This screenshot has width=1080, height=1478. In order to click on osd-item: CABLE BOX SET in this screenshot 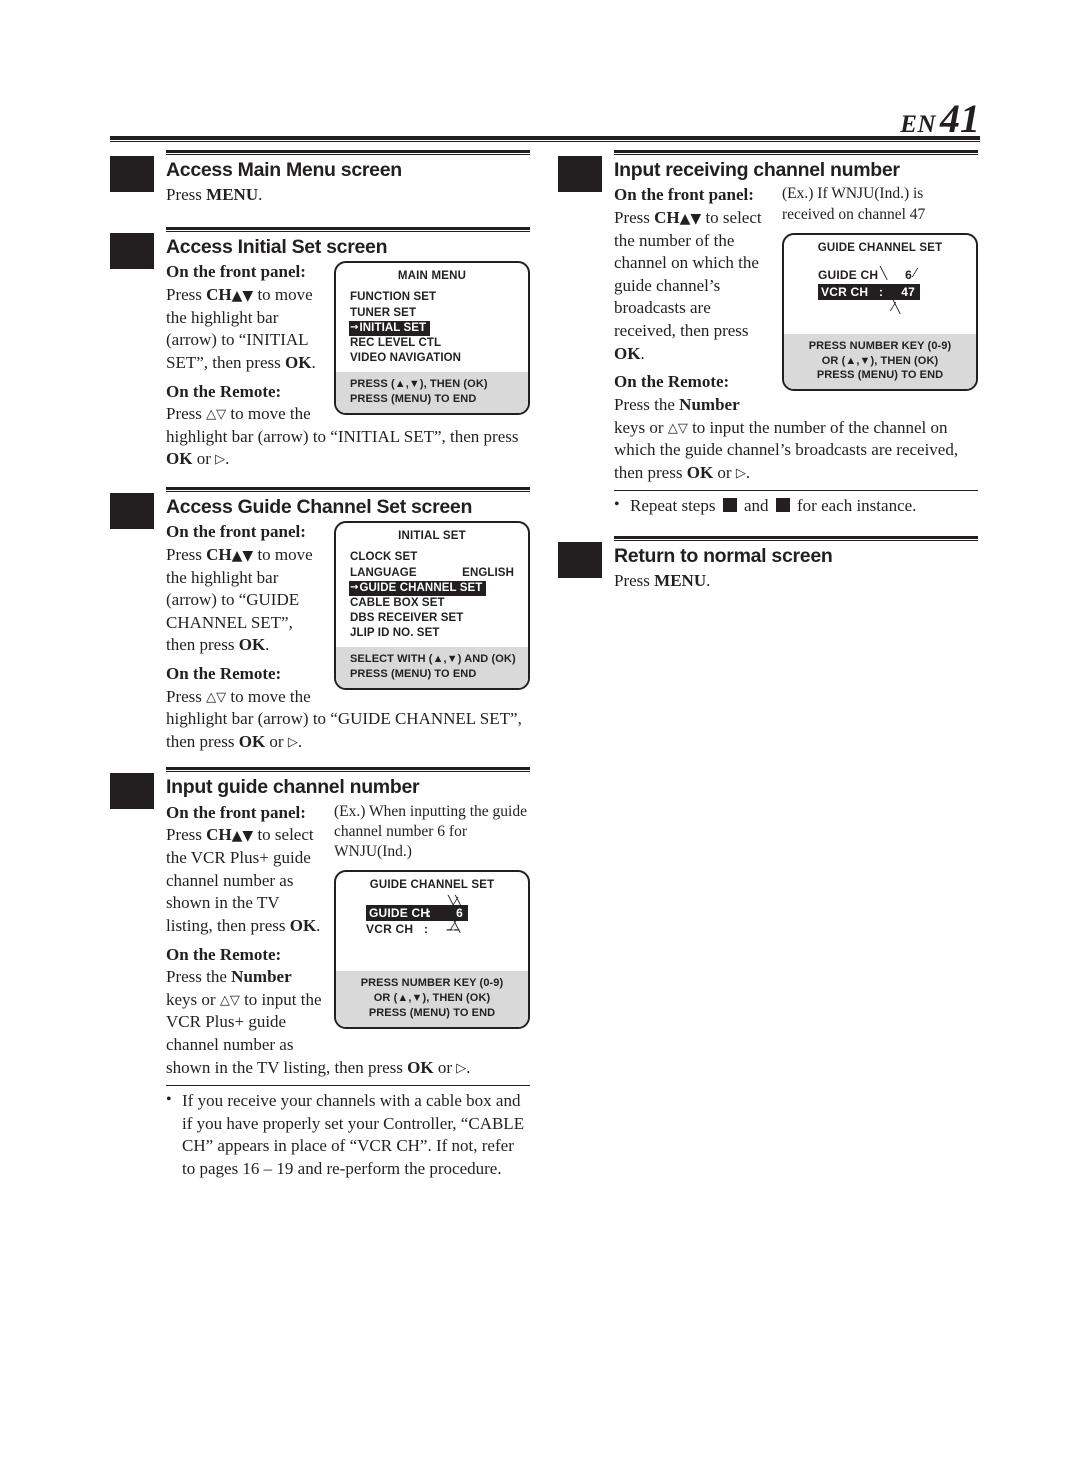, I will do `click(439, 603)`.